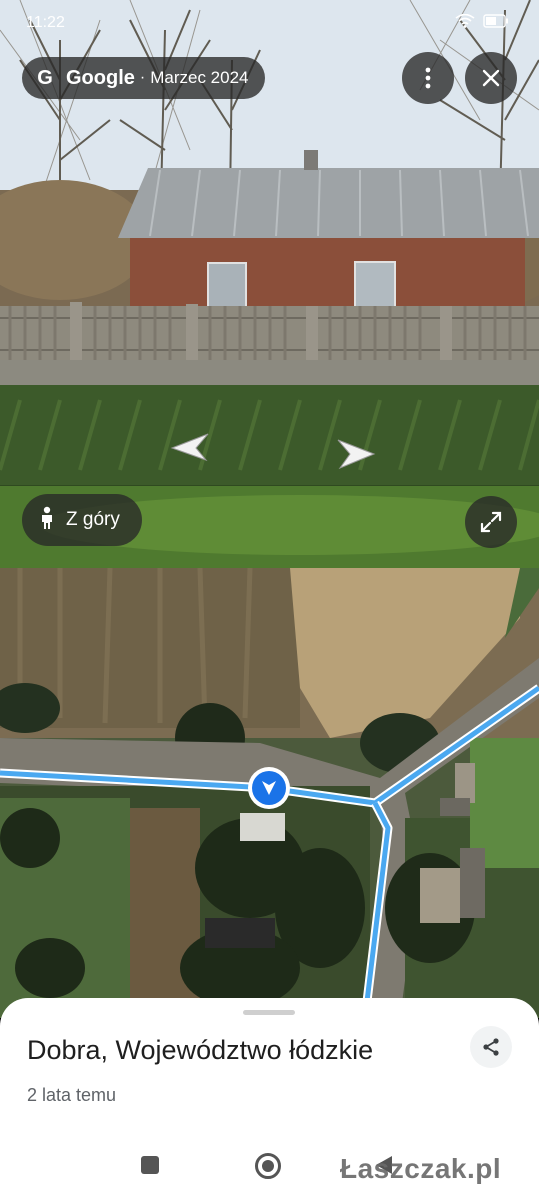 The image size is (539, 1200). I want to click on status-time: 11:22, so click(45, 22).